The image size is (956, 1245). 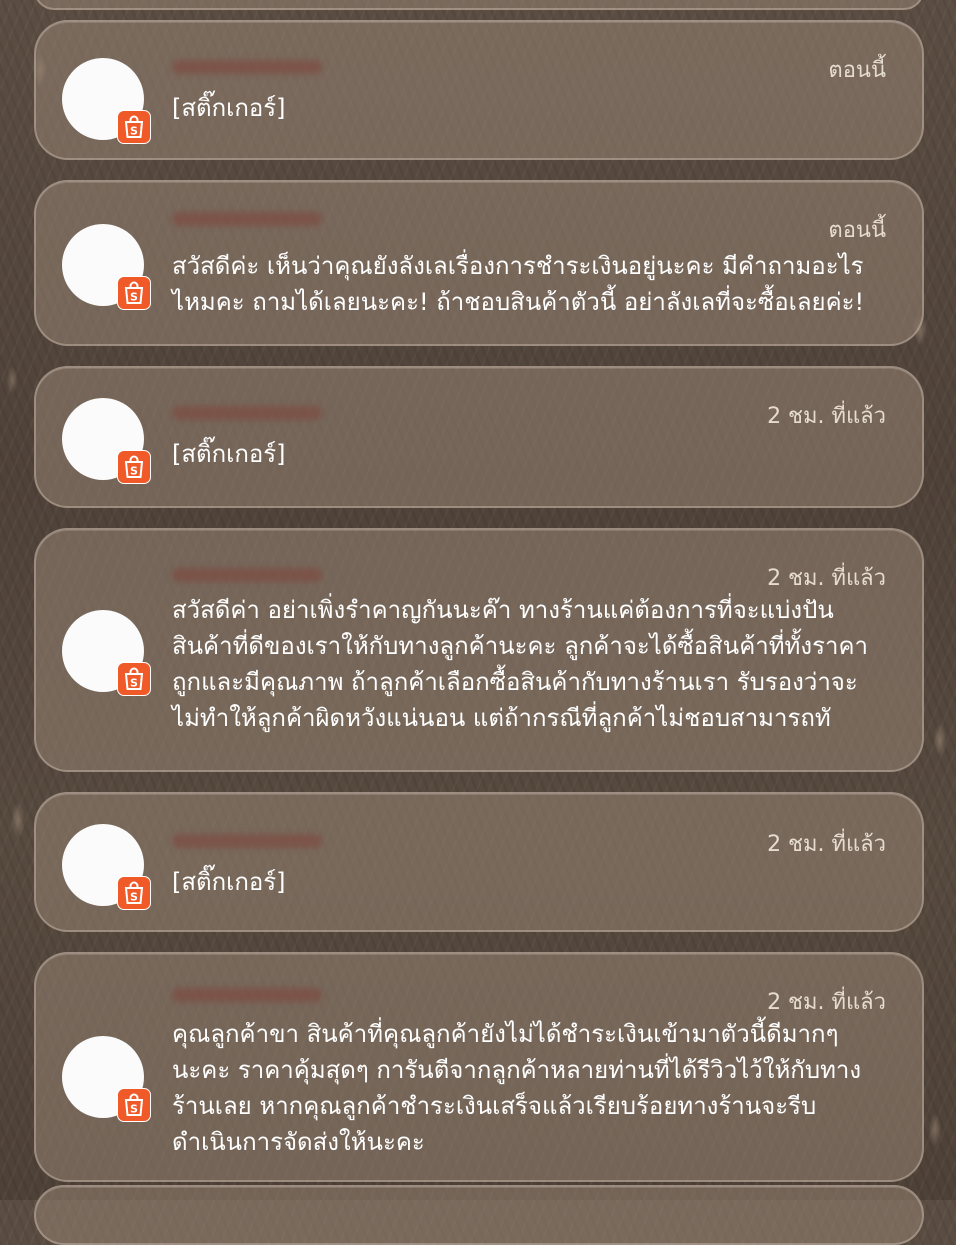 I want to click on notification-card-partial-bottom, so click(x=479, y=1215).